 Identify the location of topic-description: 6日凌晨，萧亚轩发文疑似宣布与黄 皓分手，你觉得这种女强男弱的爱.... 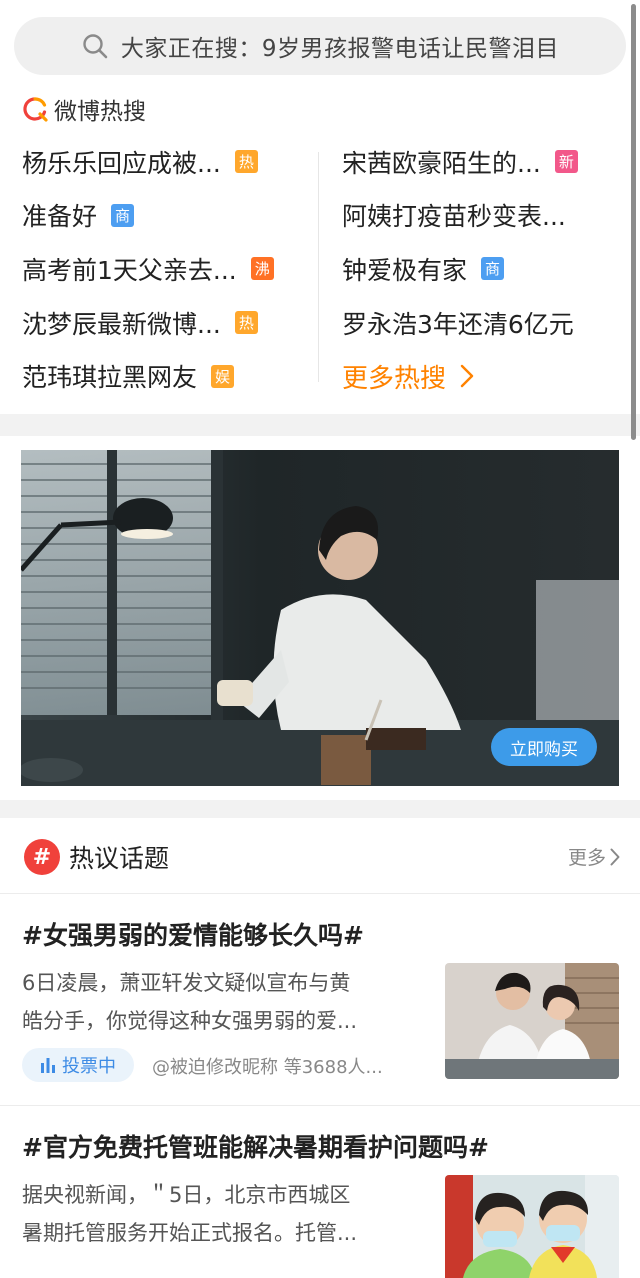
(219, 1002).